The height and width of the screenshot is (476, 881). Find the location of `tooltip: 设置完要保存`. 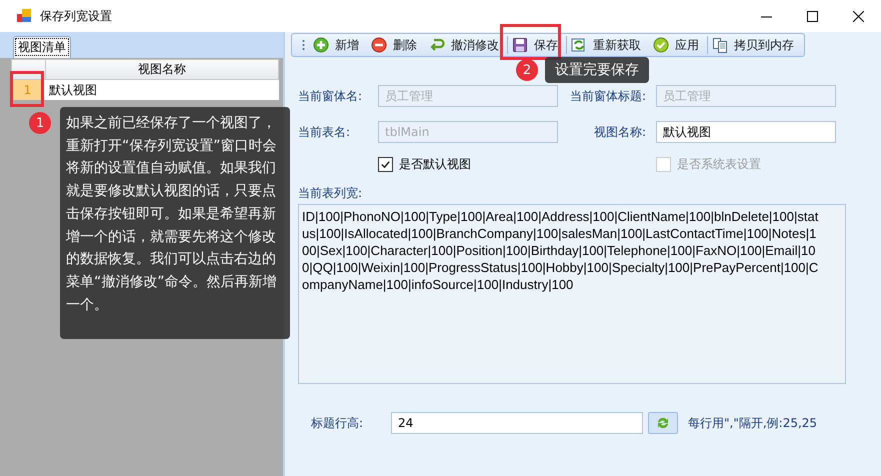

tooltip: 设置完要保存 is located at coordinates (597, 70).